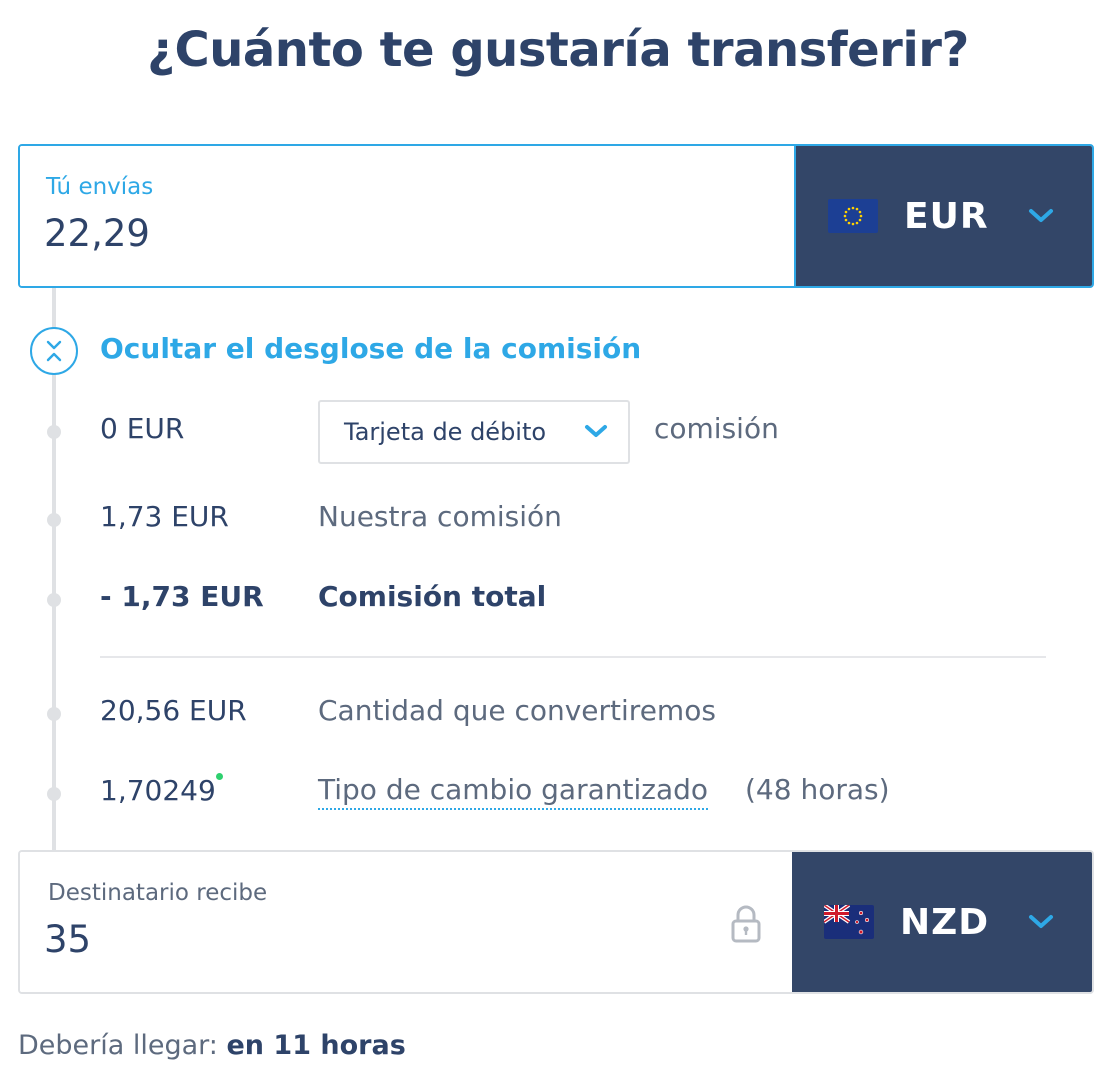 The height and width of the screenshot is (1086, 1116). I want to click on eu-flag-icon, so click(853, 216).